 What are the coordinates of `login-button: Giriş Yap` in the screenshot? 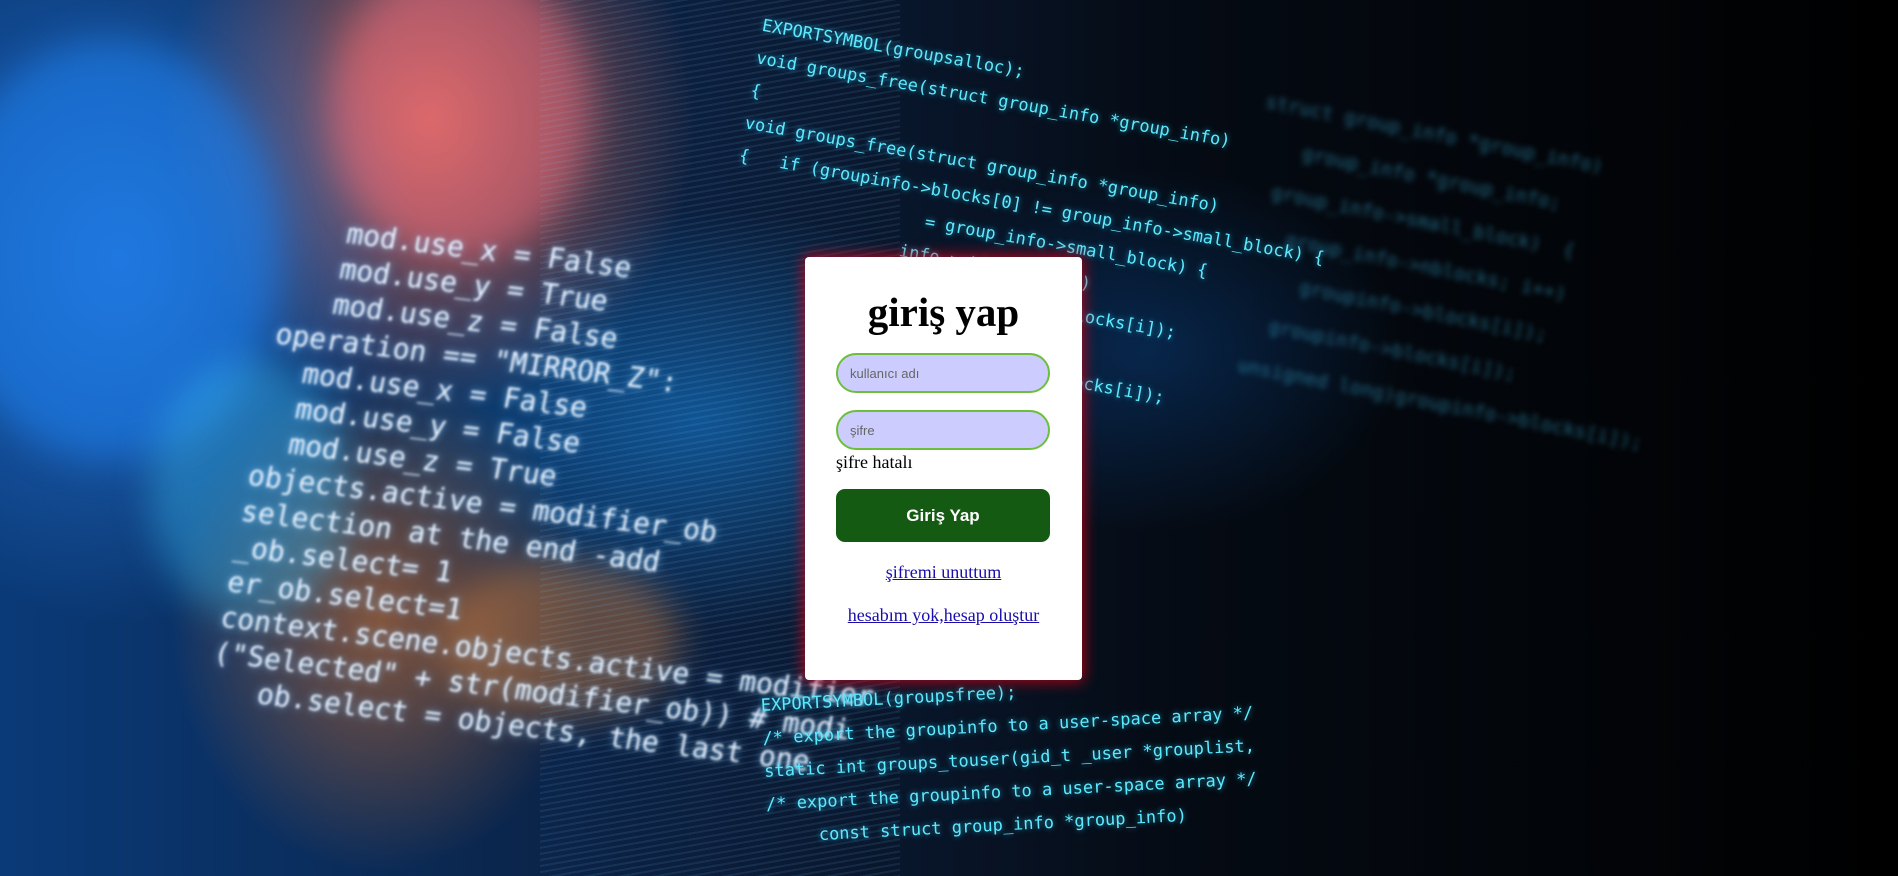 It's located at (943, 515).